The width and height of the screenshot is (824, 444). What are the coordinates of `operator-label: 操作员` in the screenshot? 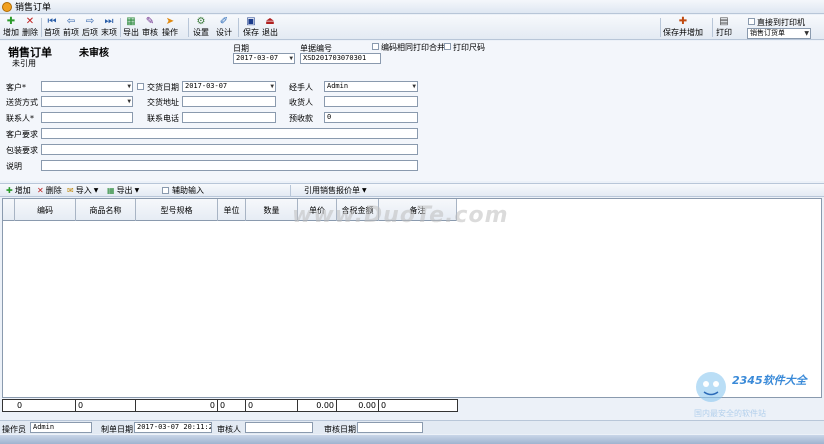 It's located at (14, 429).